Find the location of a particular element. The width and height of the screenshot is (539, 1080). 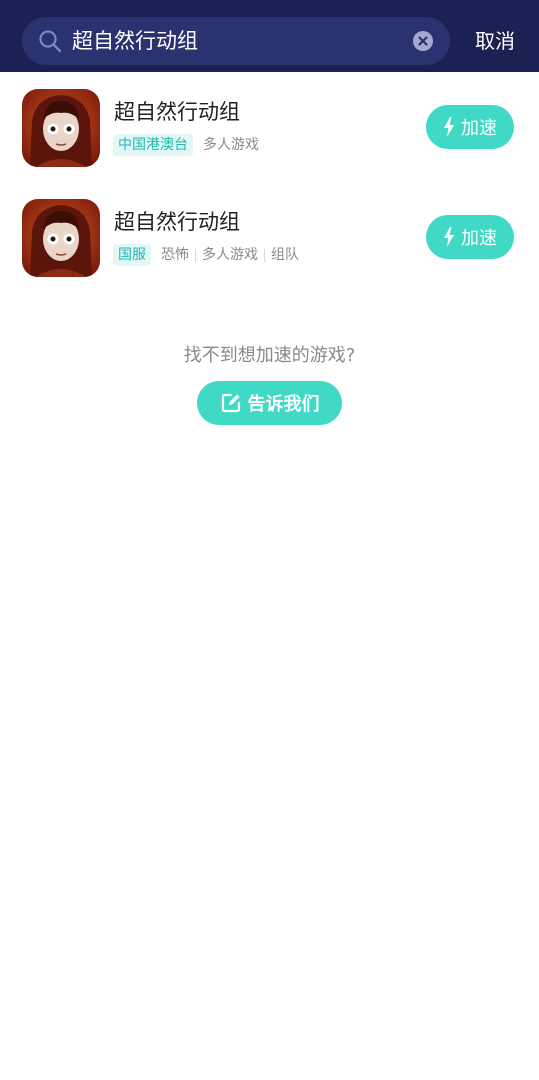

tell-us-button: 告诉我们 is located at coordinates (269, 403).